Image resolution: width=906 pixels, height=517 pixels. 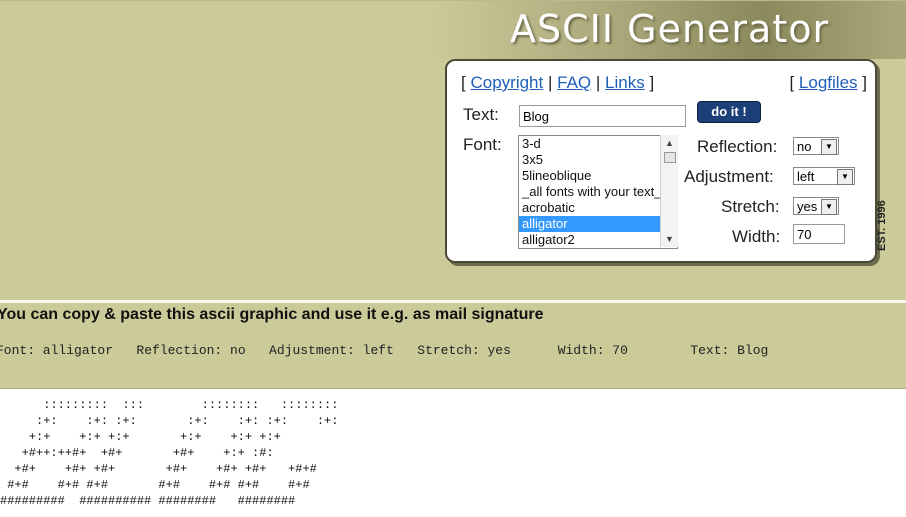 What do you see at coordinates (737, 146) in the screenshot?
I see `reflection-label: Reflection:` at bounding box center [737, 146].